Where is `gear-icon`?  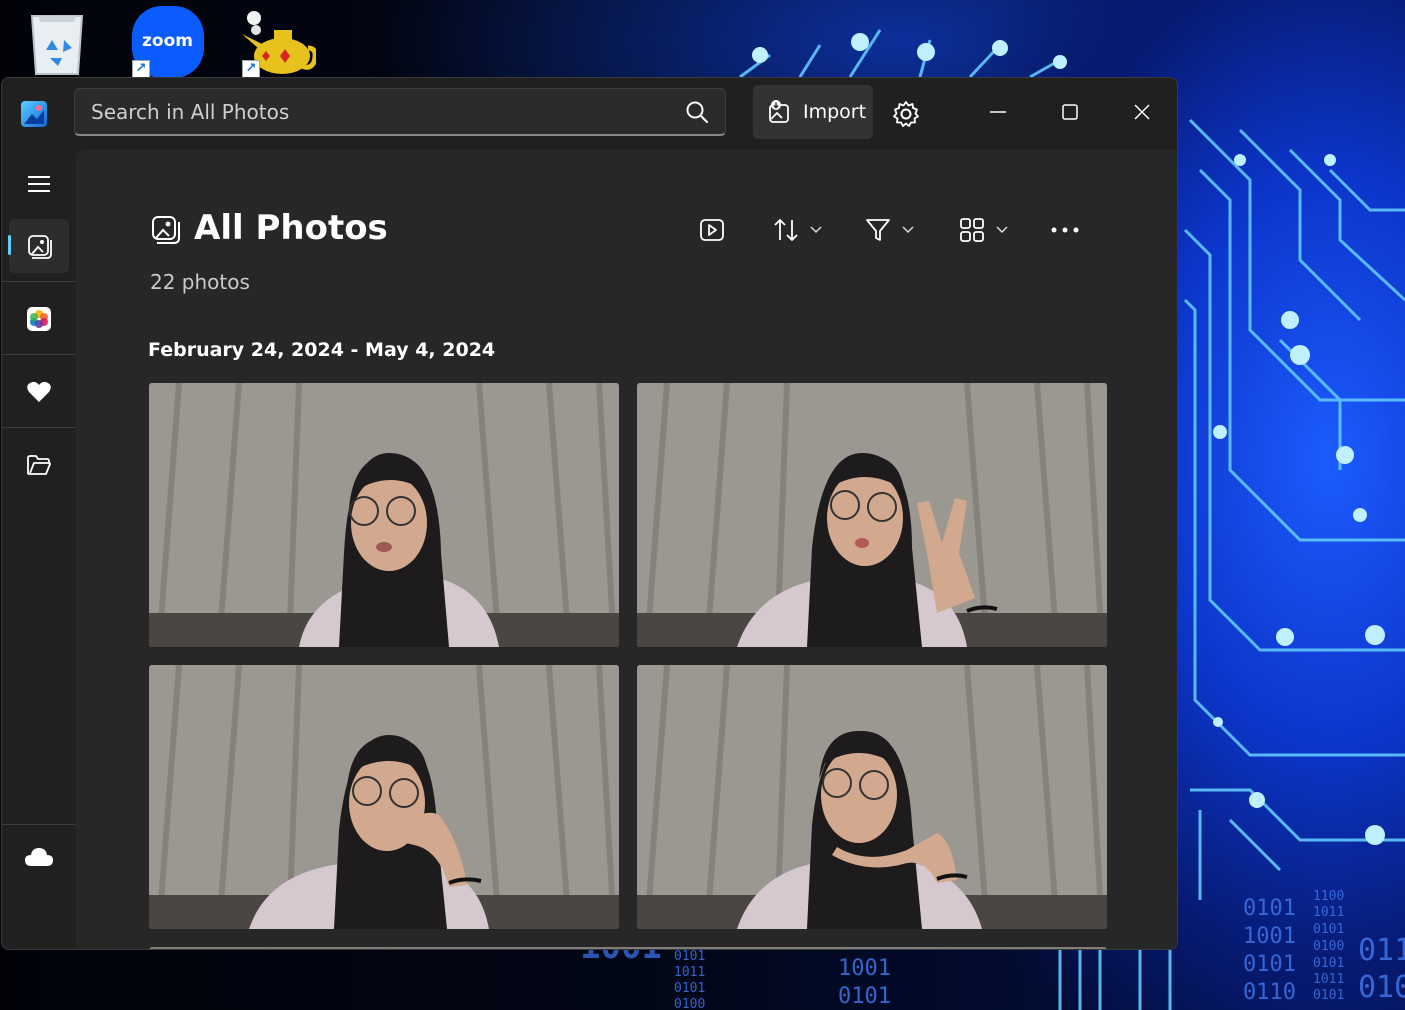
gear-icon is located at coordinates (906, 114).